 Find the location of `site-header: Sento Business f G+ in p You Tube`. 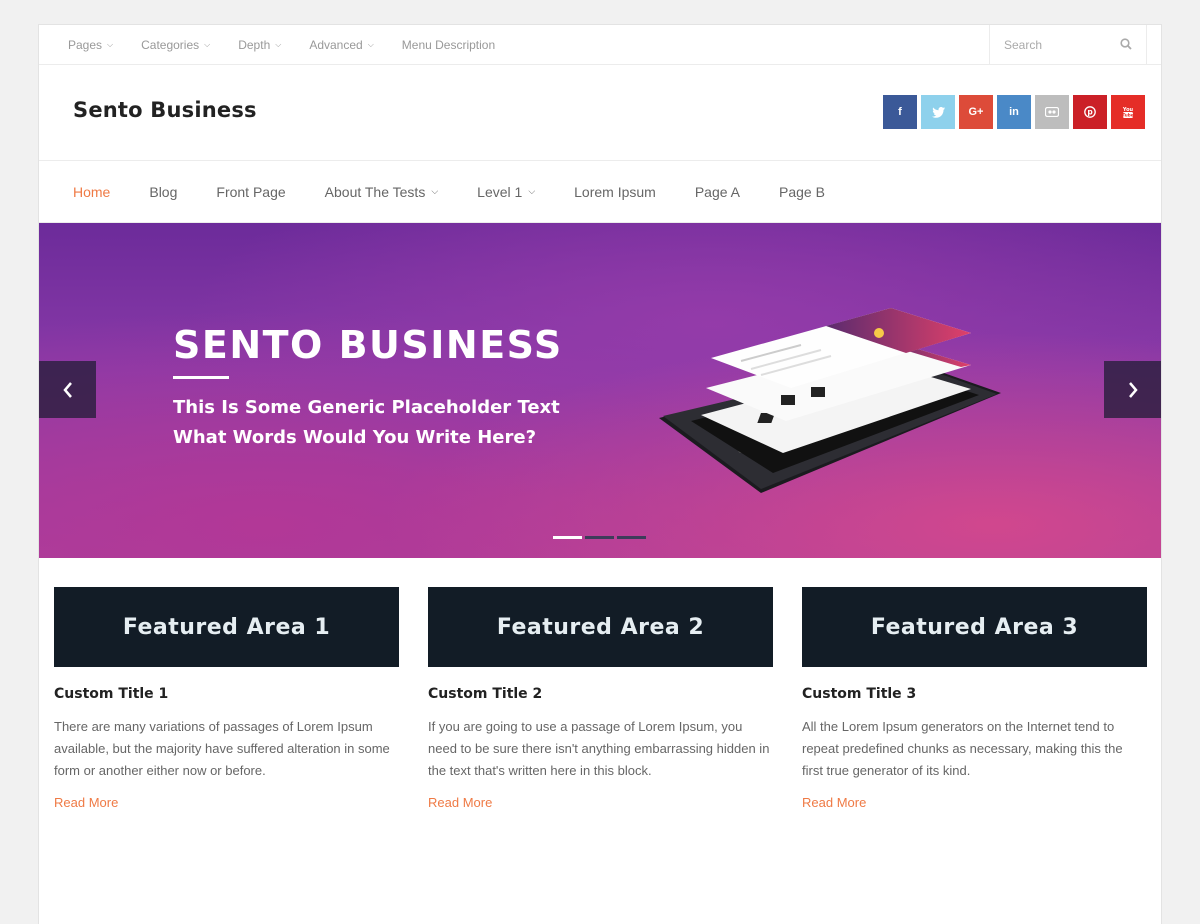

site-header: Sento Business f G+ in p You Tube is located at coordinates (600, 113).